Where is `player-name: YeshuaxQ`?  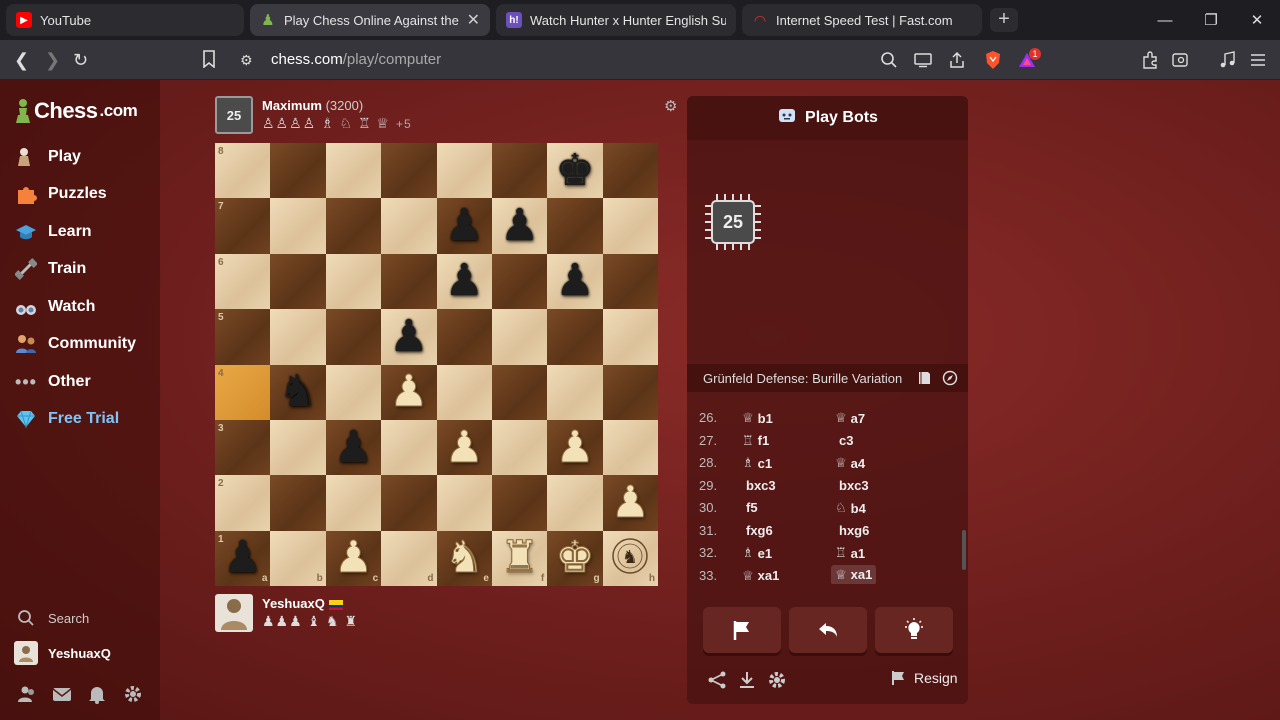
player-name: YeshuaxQ is located at coordinates (310, 603).